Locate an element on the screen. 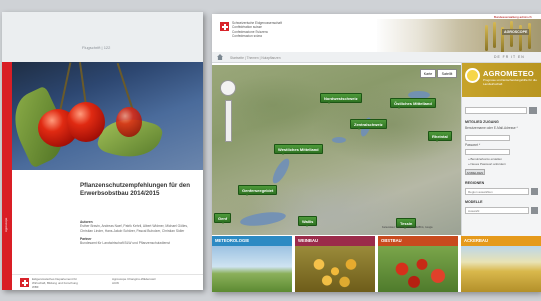  models-heading: MODELLE is located at coordinates (474, 202).